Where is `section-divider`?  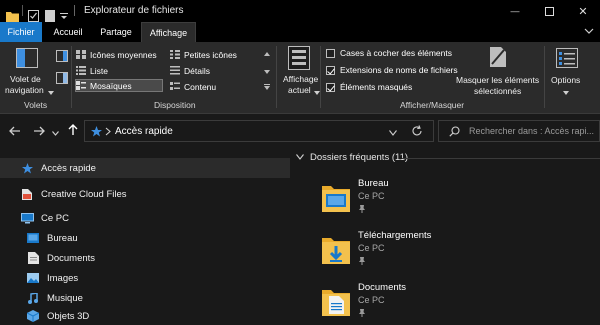 section-divider is located at coordinates (501, 158).